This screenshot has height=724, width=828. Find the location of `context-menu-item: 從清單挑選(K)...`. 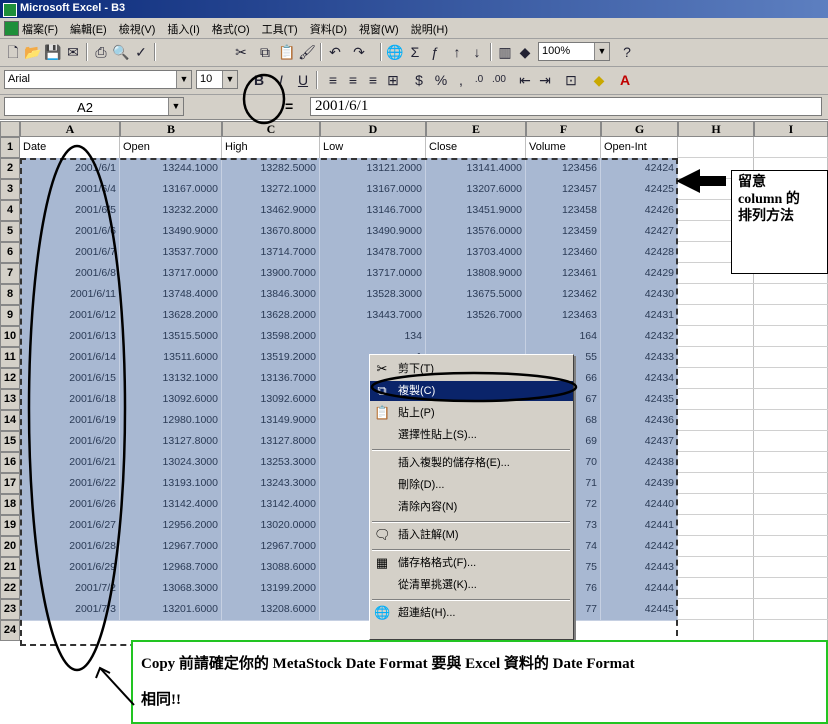

context-menu-item: 從清單挑選(K)... is located at coordinates (471, 585).